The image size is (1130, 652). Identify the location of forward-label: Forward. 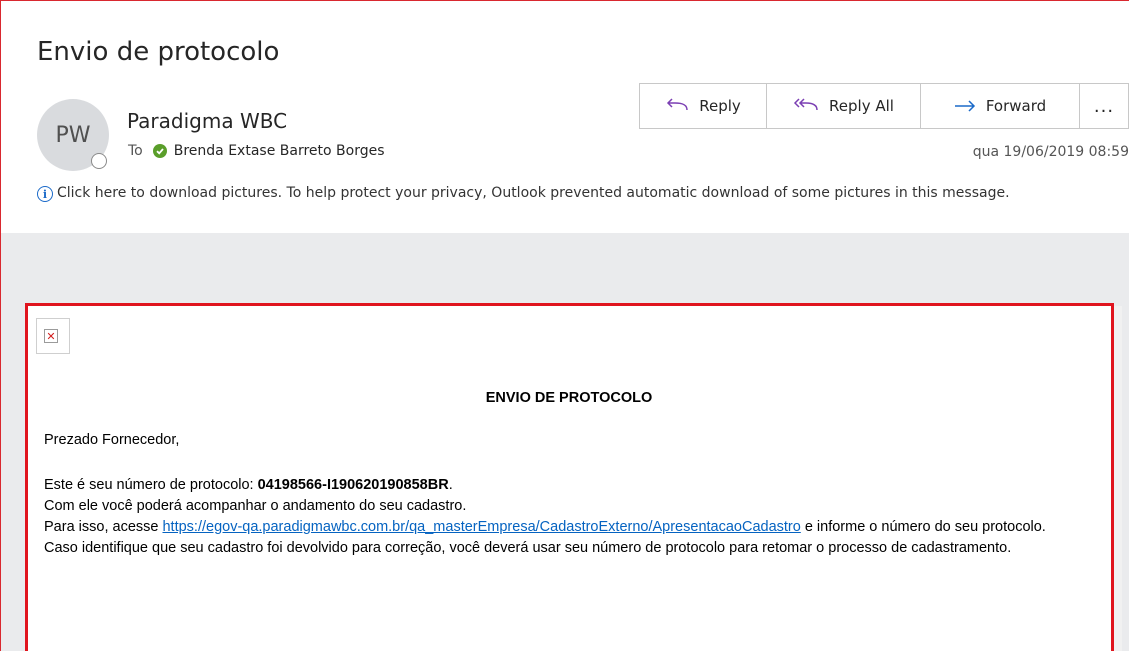
(1016, 106).